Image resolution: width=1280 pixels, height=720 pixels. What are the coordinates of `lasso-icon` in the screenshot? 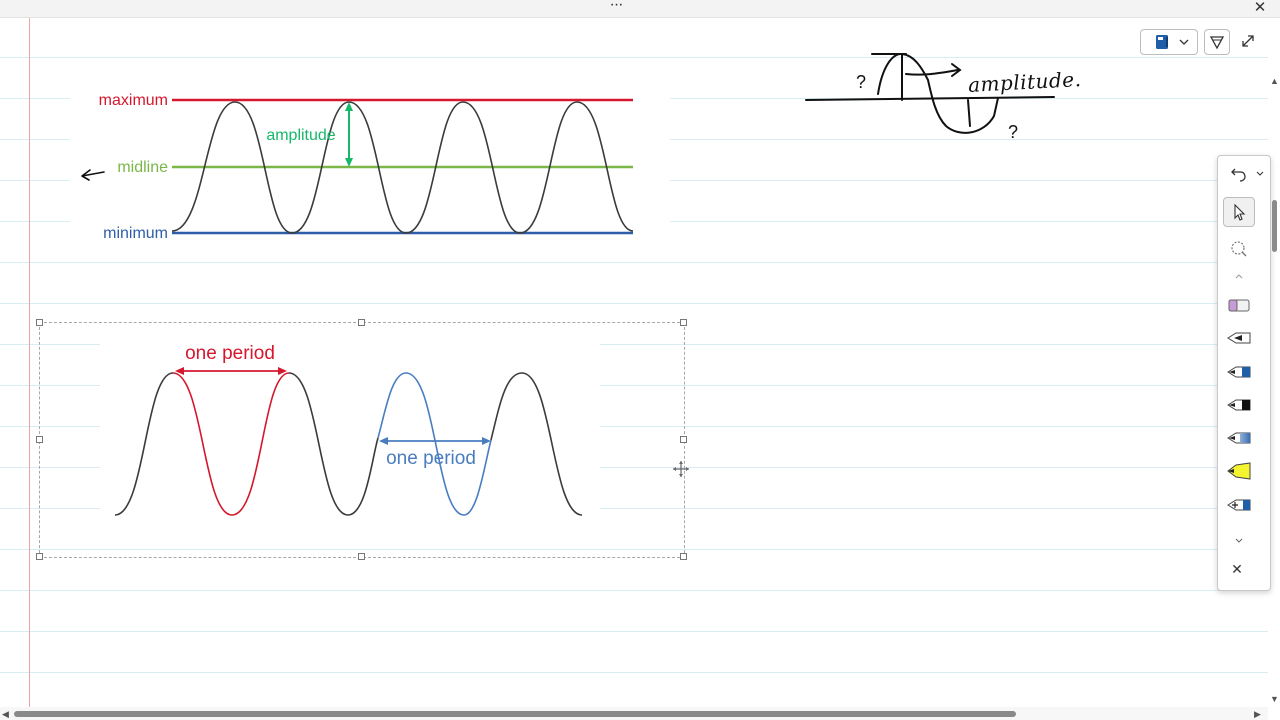 It's located at (1239, 249).